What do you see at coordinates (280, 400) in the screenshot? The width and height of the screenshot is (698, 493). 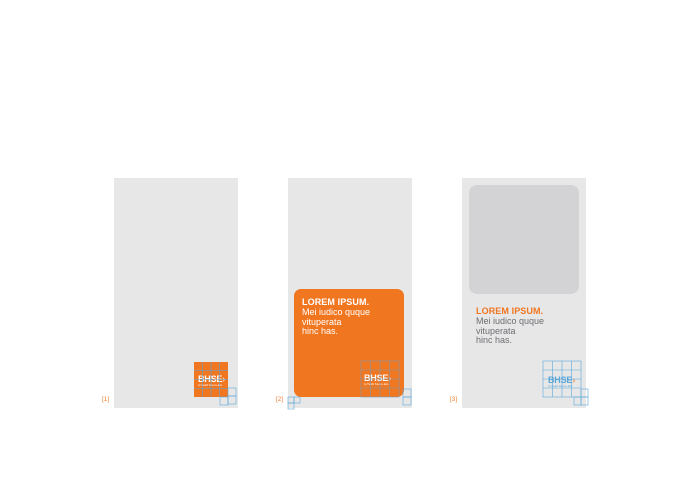 I see `panel-number-2: [2]` at bounding box center [280, 400].